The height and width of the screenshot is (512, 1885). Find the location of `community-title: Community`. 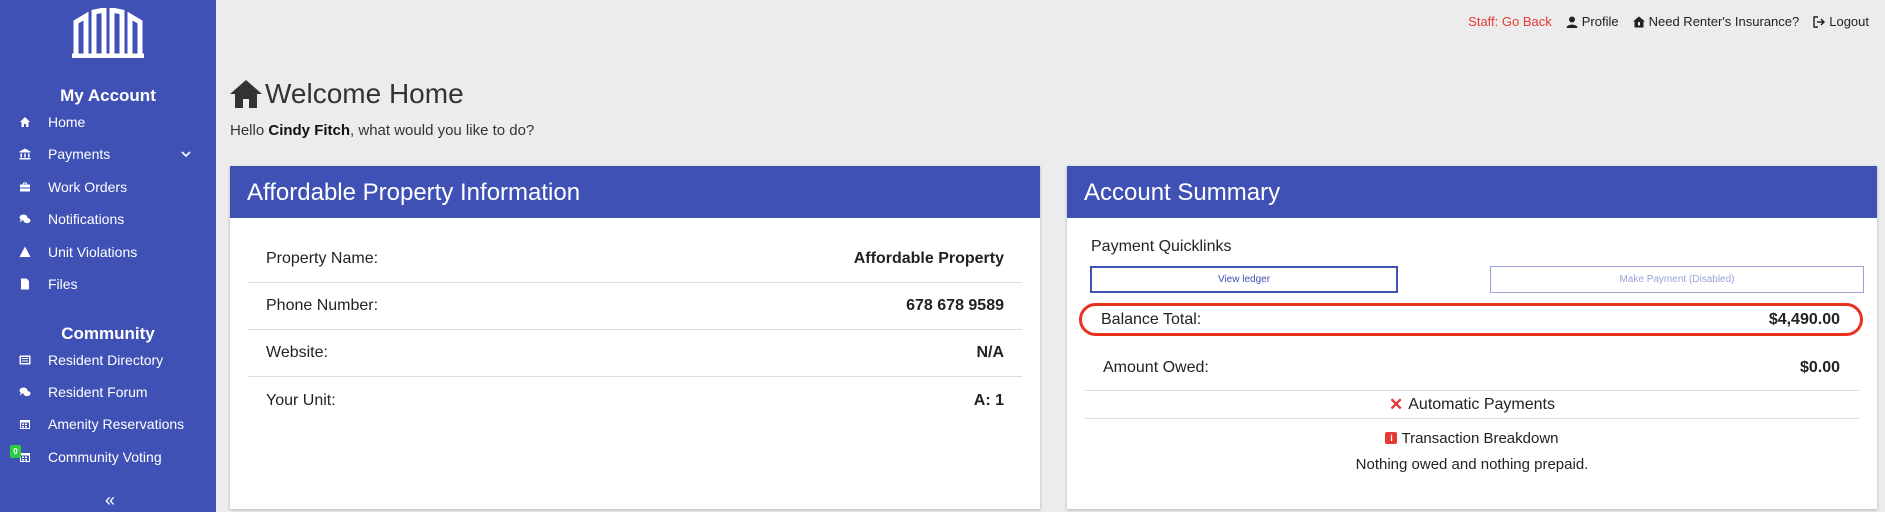

community-title: Community is located at coordinates (108, 333).